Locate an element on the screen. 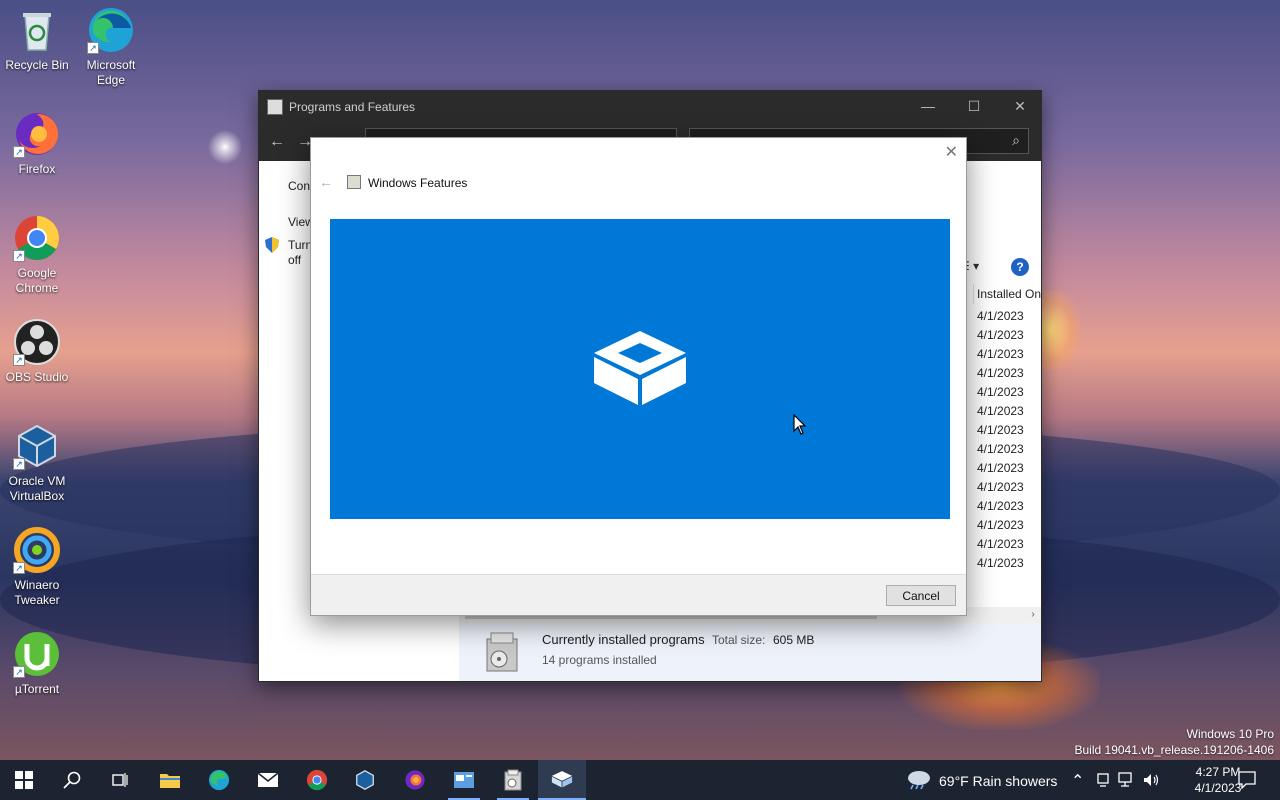 Image resolution: width=1280 pixels, height=800 pixels. taskbar-mail is located at coordinates (268, 780).